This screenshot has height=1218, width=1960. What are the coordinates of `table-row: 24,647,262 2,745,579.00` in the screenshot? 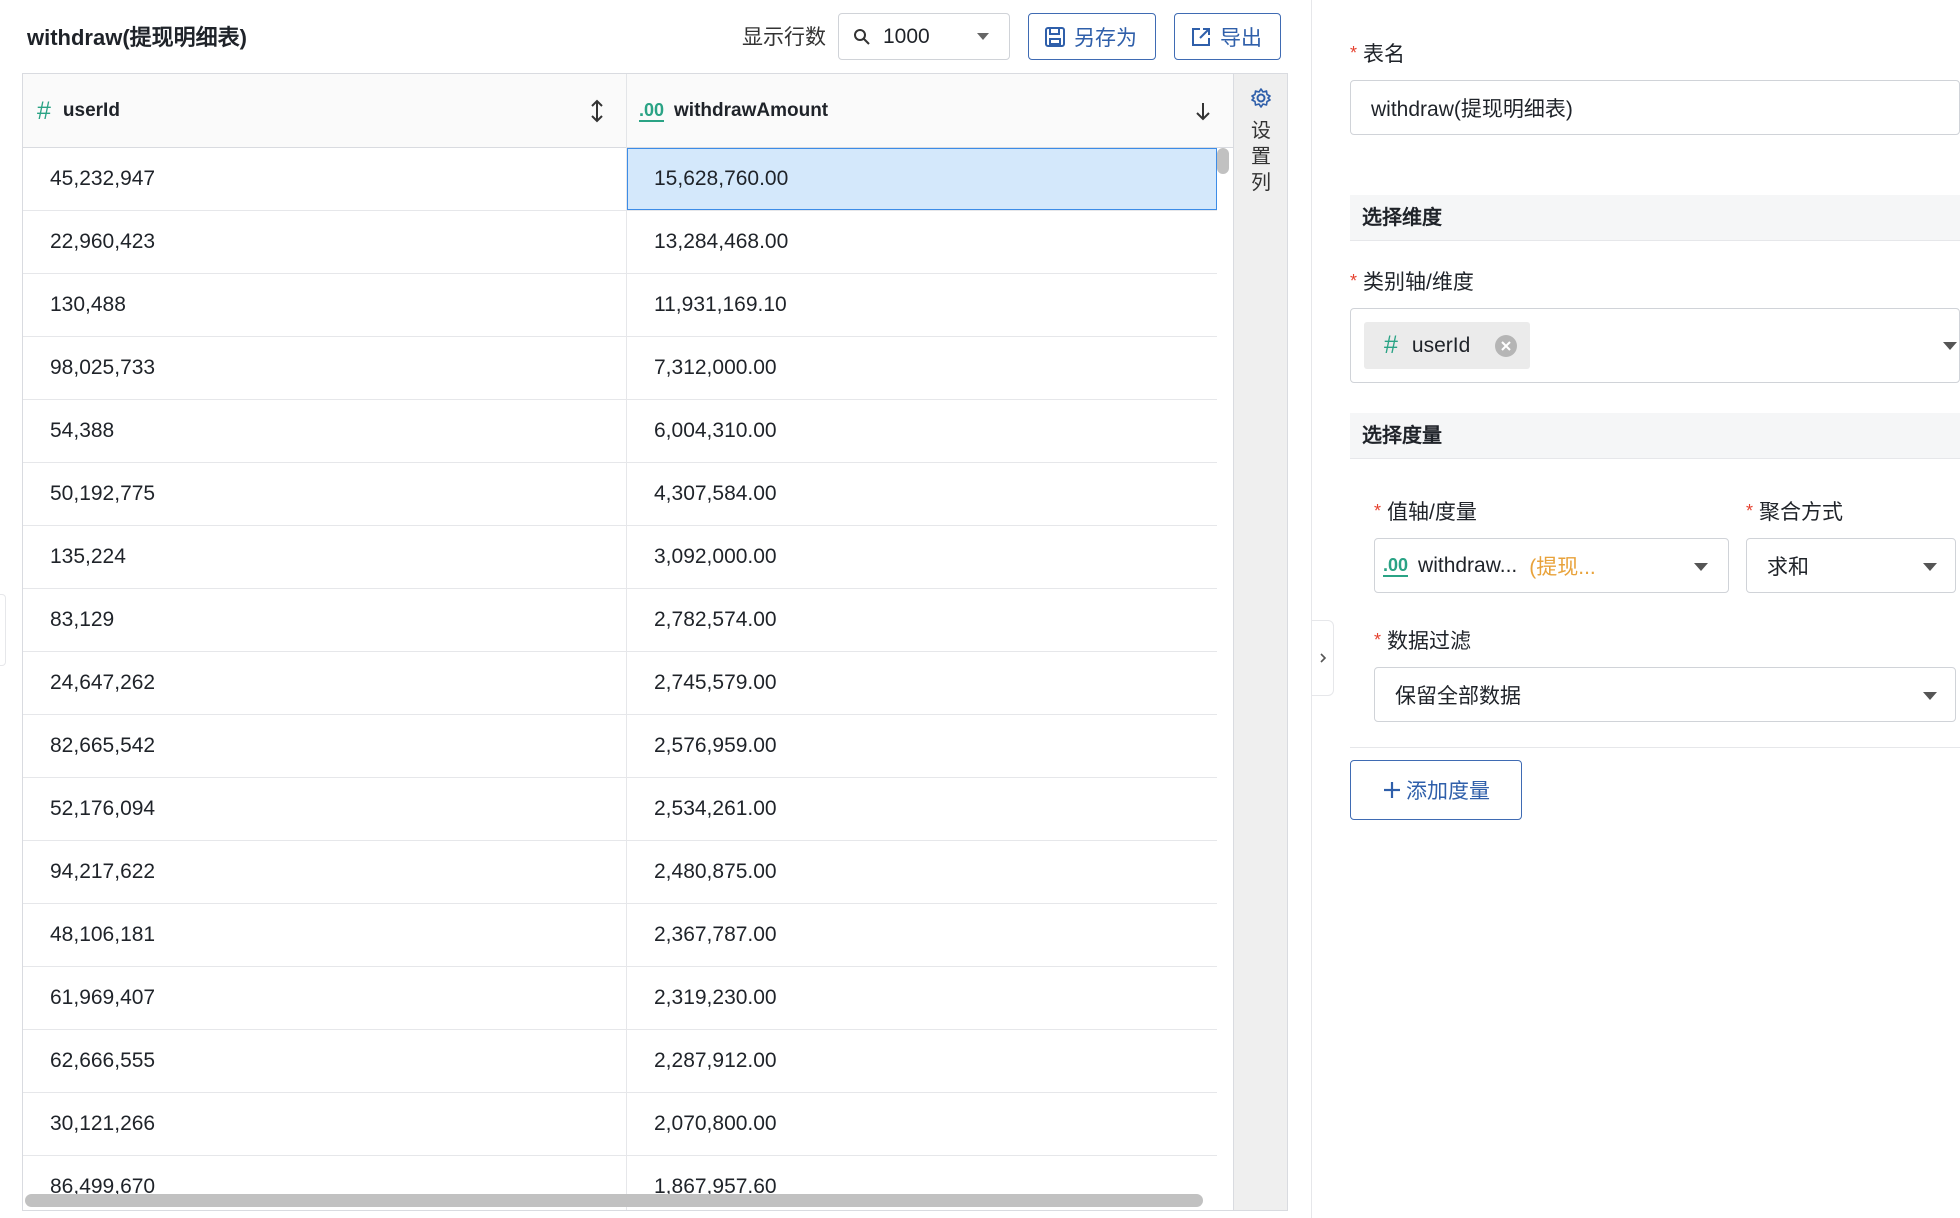 It's located at (620, 683).